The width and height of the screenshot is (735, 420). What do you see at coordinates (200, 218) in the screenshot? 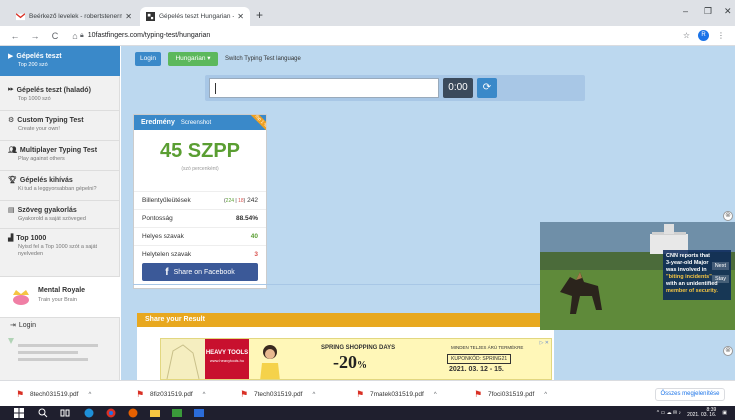
I see `result-row-accuracy: Pontosság 88.54%` at bounding box center [200, 218].